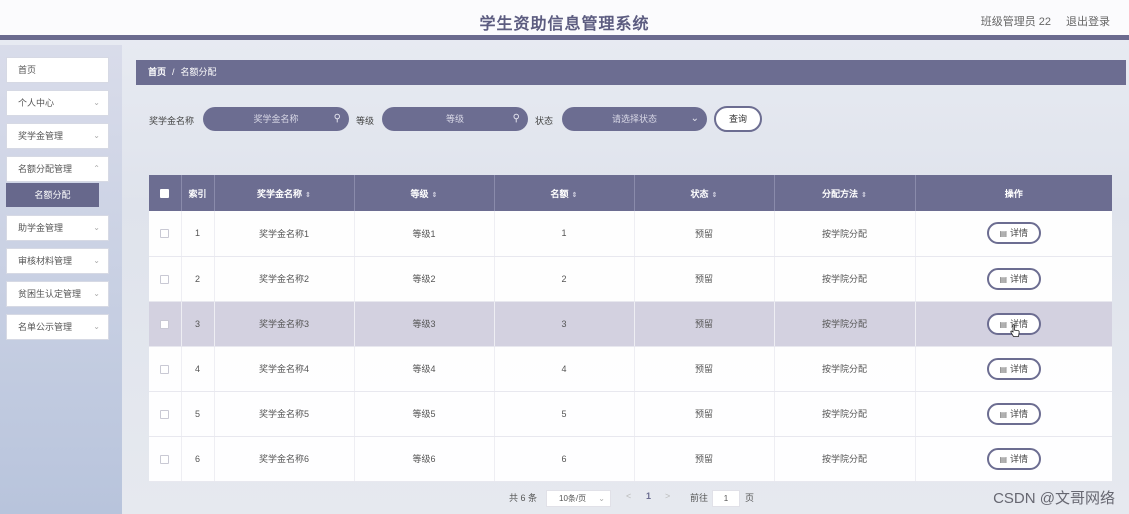 This screenshot has height=514, width=1129. Describe the element at coordinates (564, 414) in the screenshot. I see `cell-quota: 5` at that location.